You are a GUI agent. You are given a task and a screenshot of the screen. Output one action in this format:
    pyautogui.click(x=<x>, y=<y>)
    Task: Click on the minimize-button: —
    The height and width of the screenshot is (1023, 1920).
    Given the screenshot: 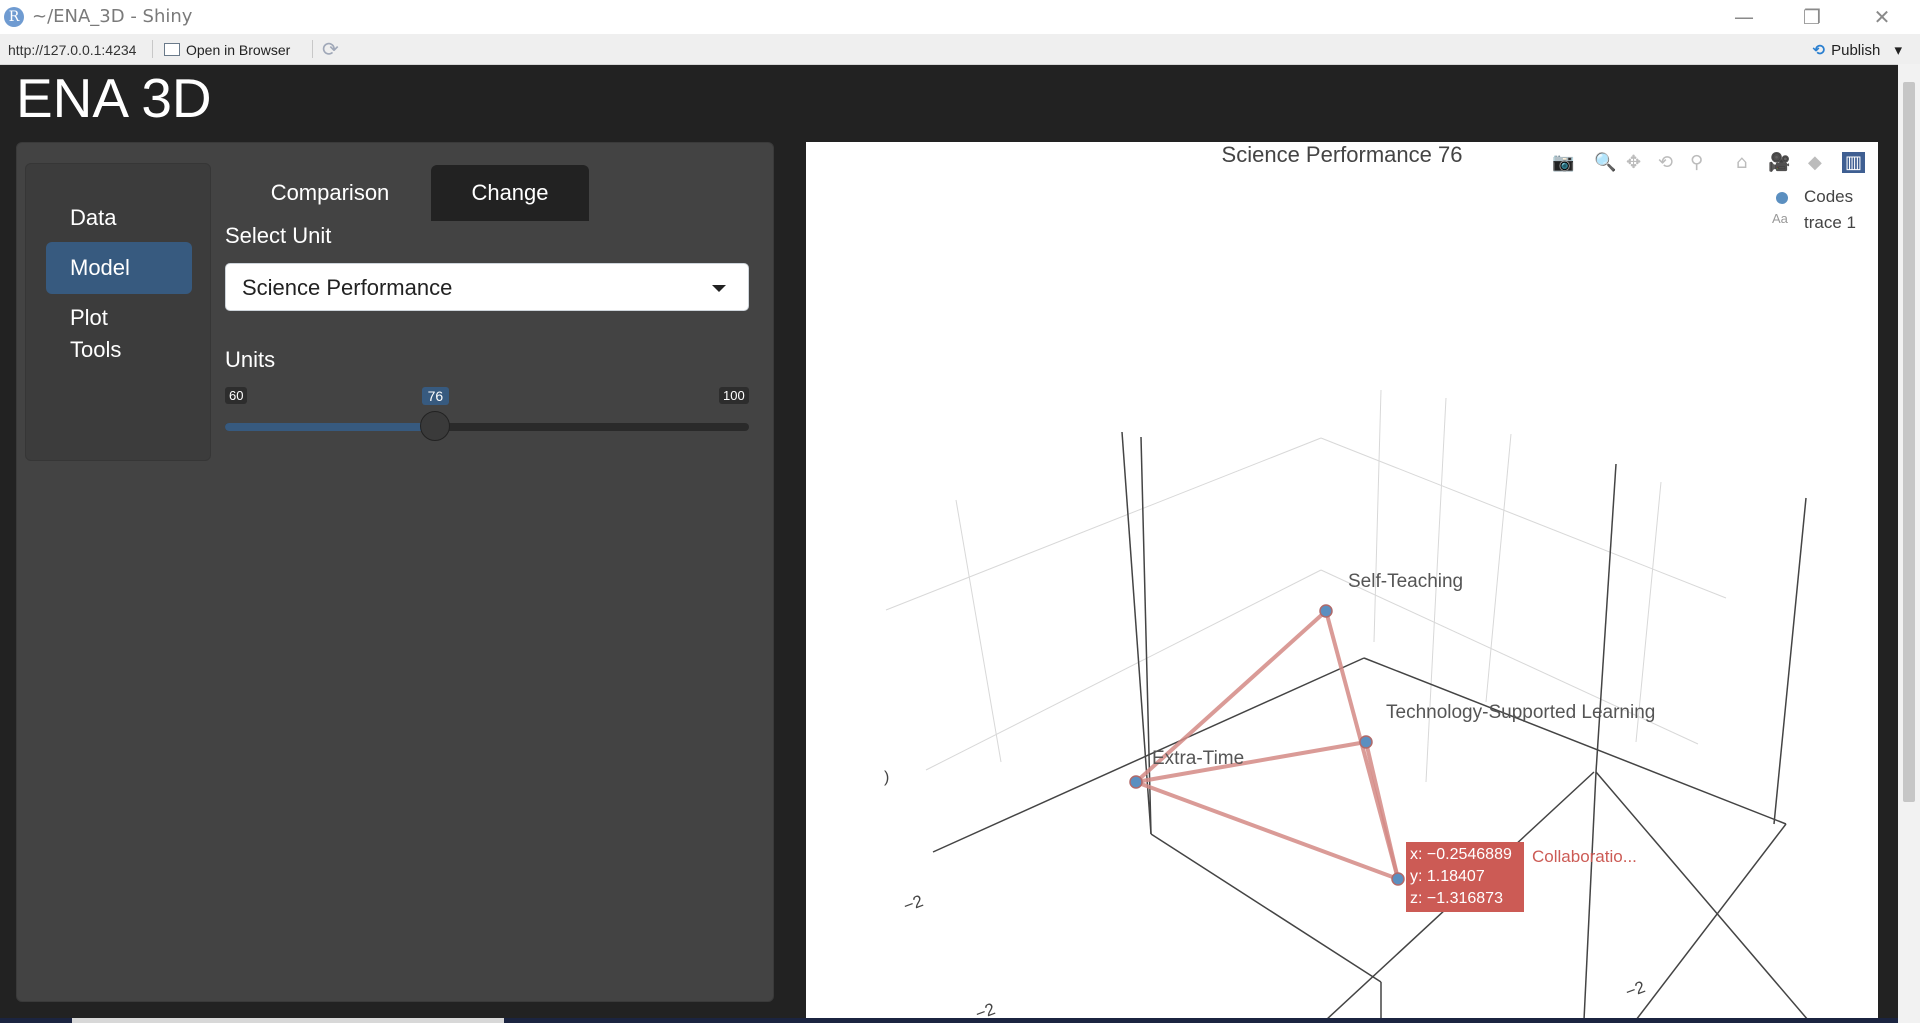 What is the action you would take?
    pyautogui.click(x=1744, y=17)
    